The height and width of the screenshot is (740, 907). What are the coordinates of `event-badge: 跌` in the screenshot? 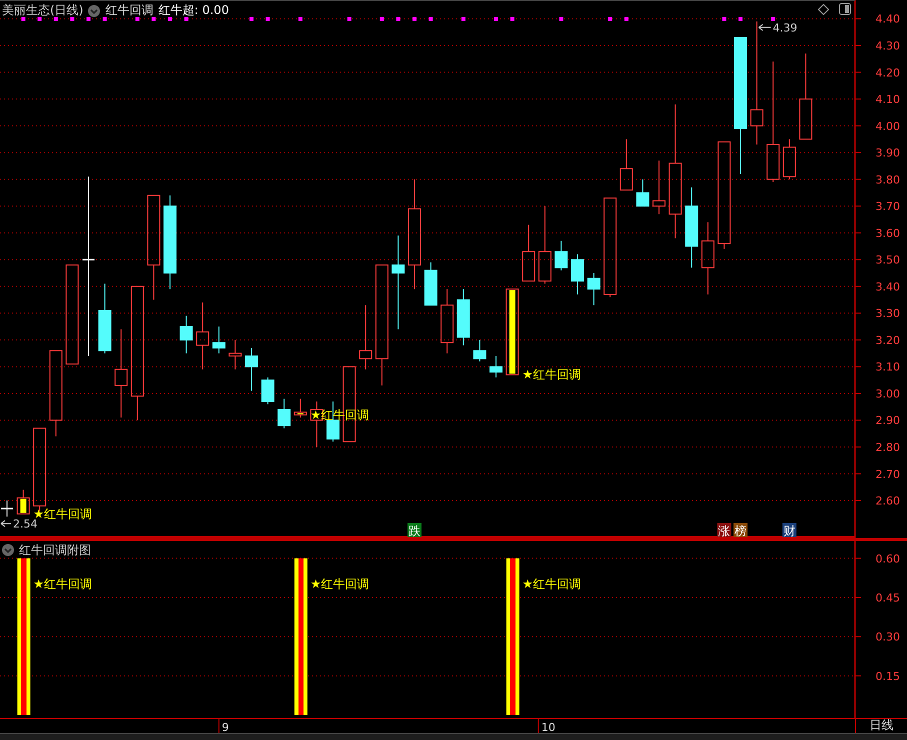 It's located at (415, 530).